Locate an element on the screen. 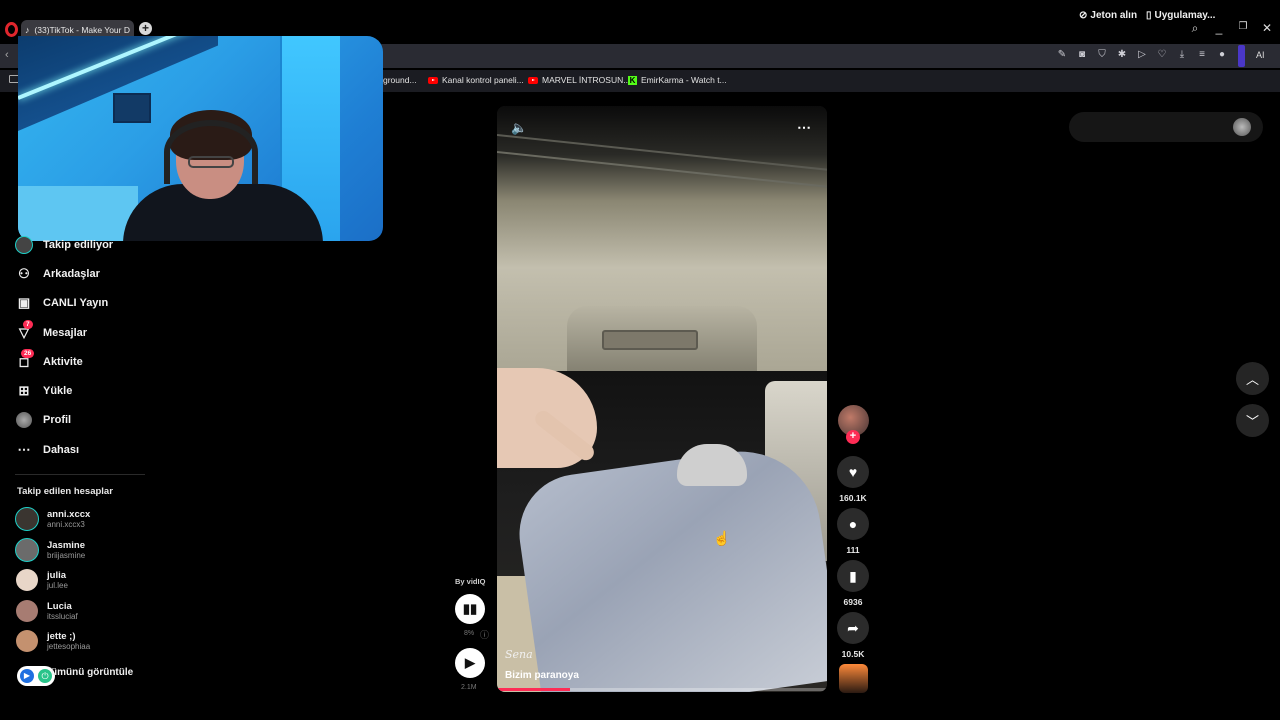 The width and height of the screenshot is (1280, 720). sidebar-item-profile: Profil is located at coordinates (43, 420).